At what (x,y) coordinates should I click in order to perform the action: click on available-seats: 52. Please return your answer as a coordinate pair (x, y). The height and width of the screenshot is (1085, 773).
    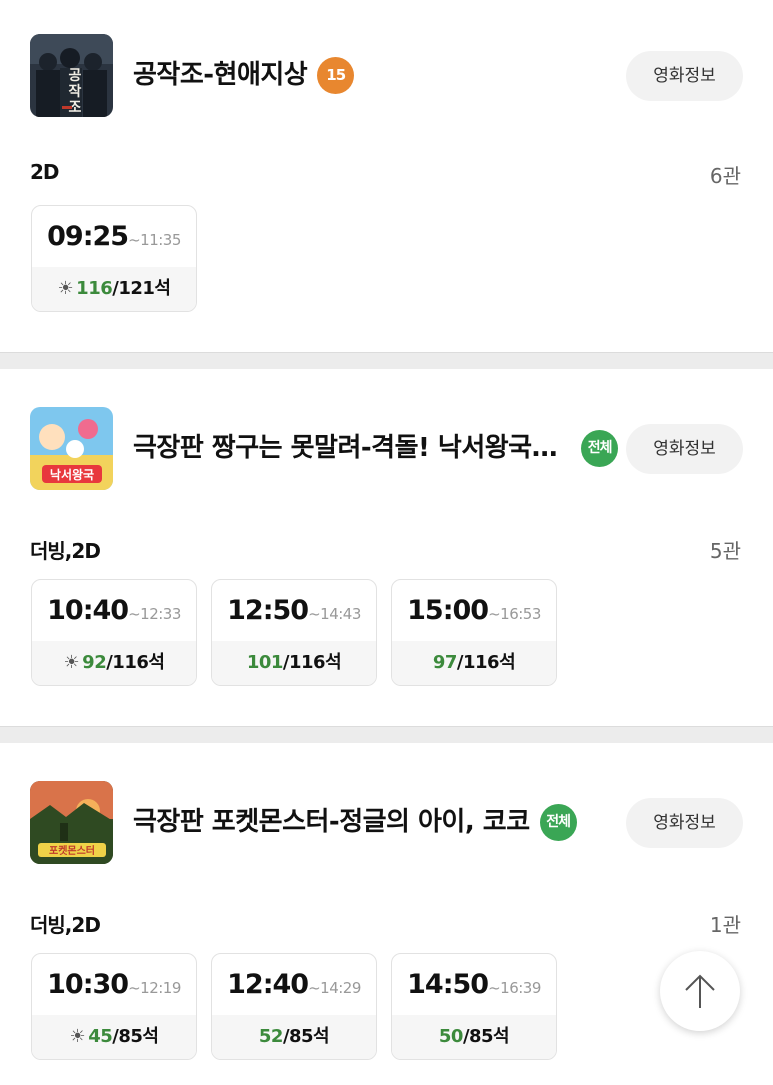
    Looking at the image, I should click on (271, 1036).